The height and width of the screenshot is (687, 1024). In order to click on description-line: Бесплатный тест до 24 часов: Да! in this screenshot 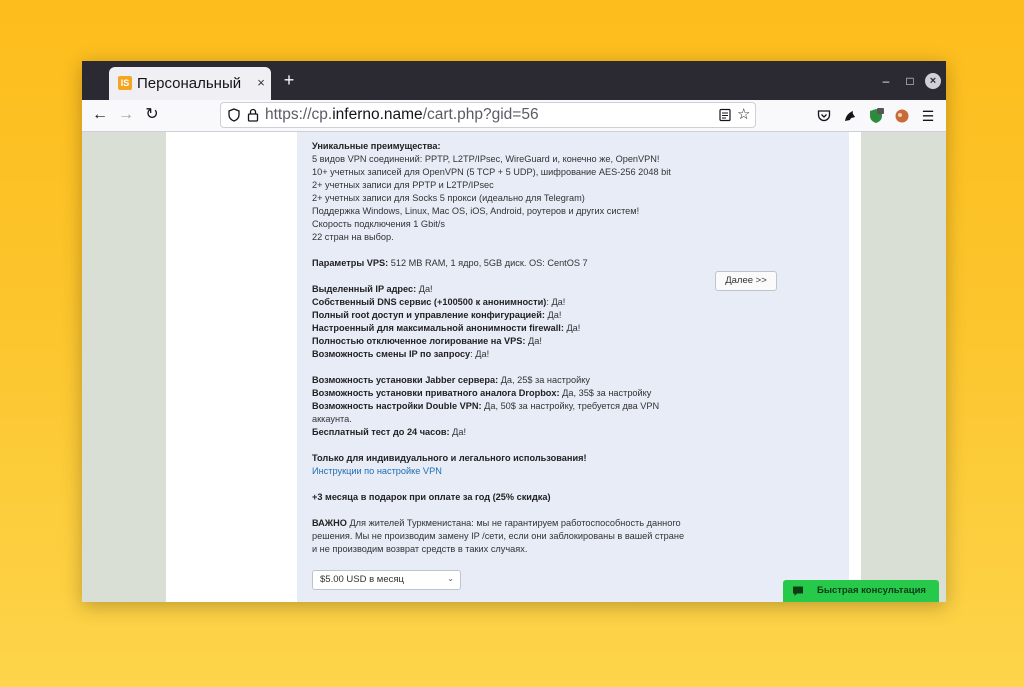, I will do `click(512, 432)`.